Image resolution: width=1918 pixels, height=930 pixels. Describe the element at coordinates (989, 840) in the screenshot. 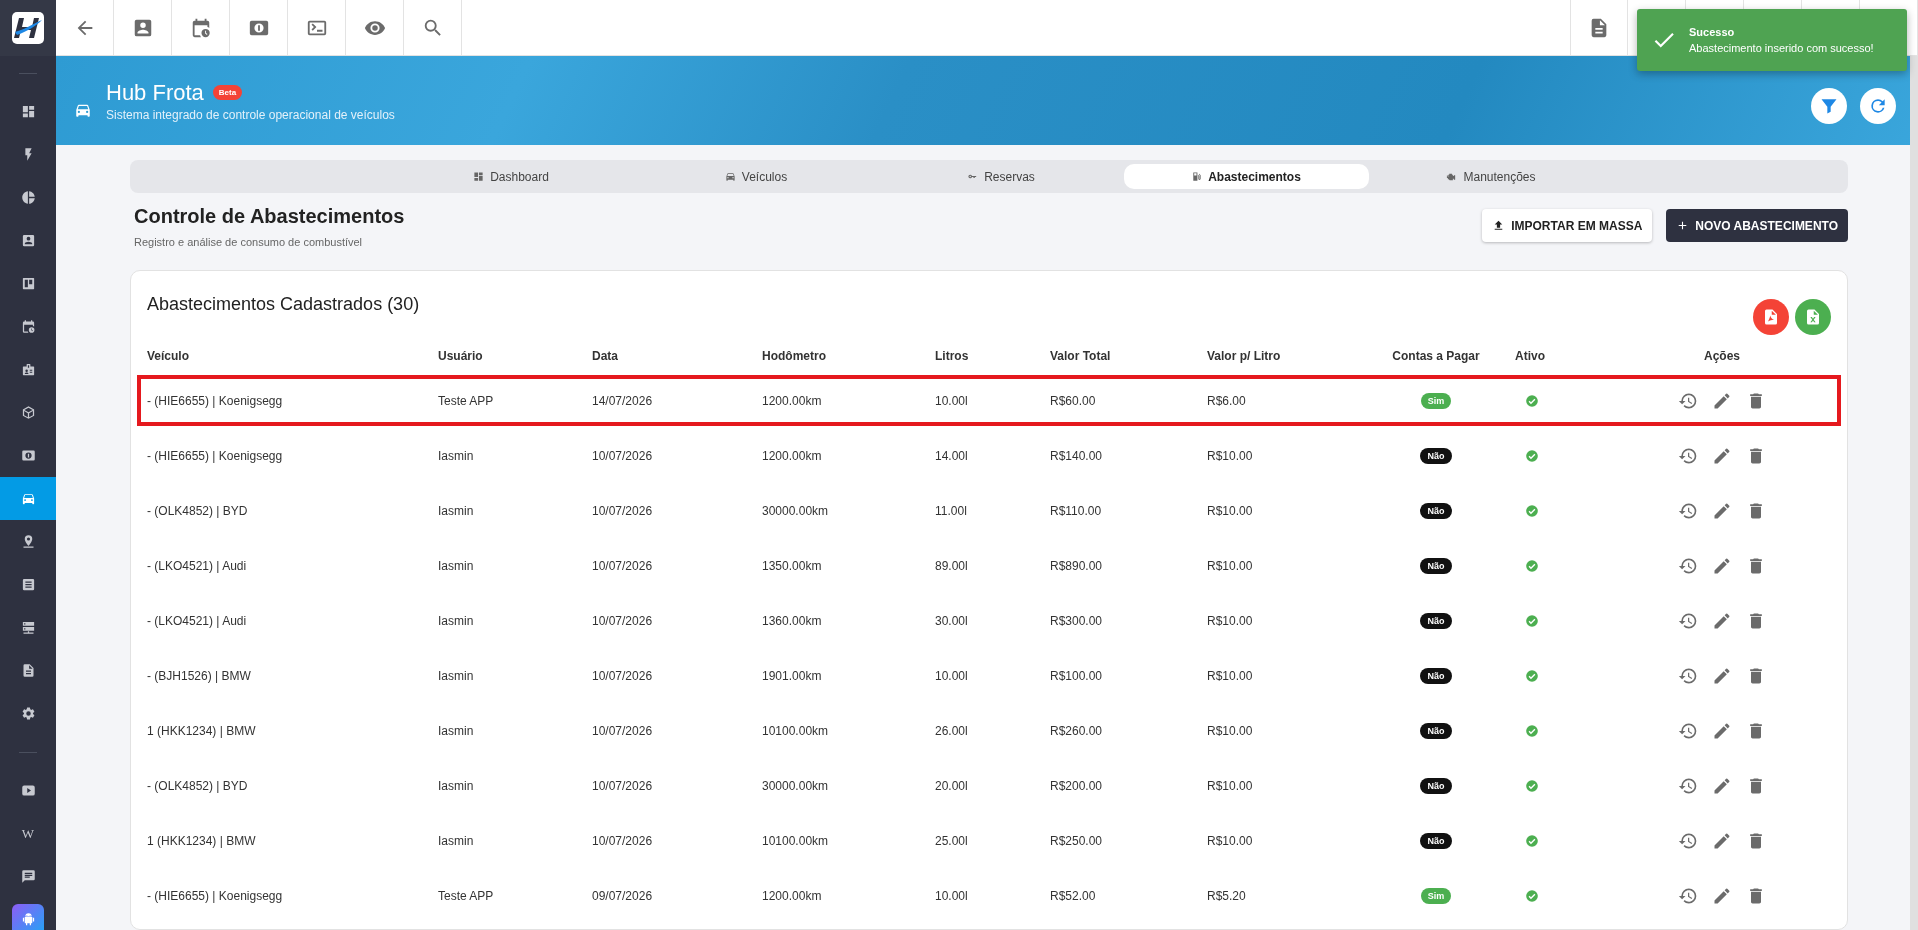

I see `table-row: 1 (HKK1234) | BMW Iasmin 10/07/2026 10100.00km 25.00l R$250.00 R$10.00 Não` at that location.